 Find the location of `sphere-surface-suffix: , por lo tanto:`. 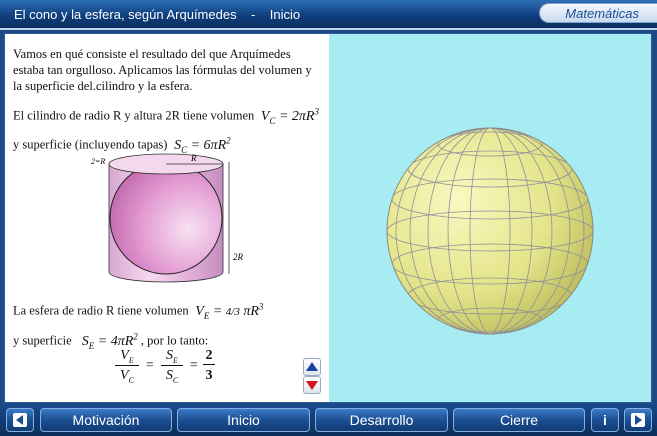

sphere-surface-suffix: , por lo tanto: is located at coordinates (174, 340).